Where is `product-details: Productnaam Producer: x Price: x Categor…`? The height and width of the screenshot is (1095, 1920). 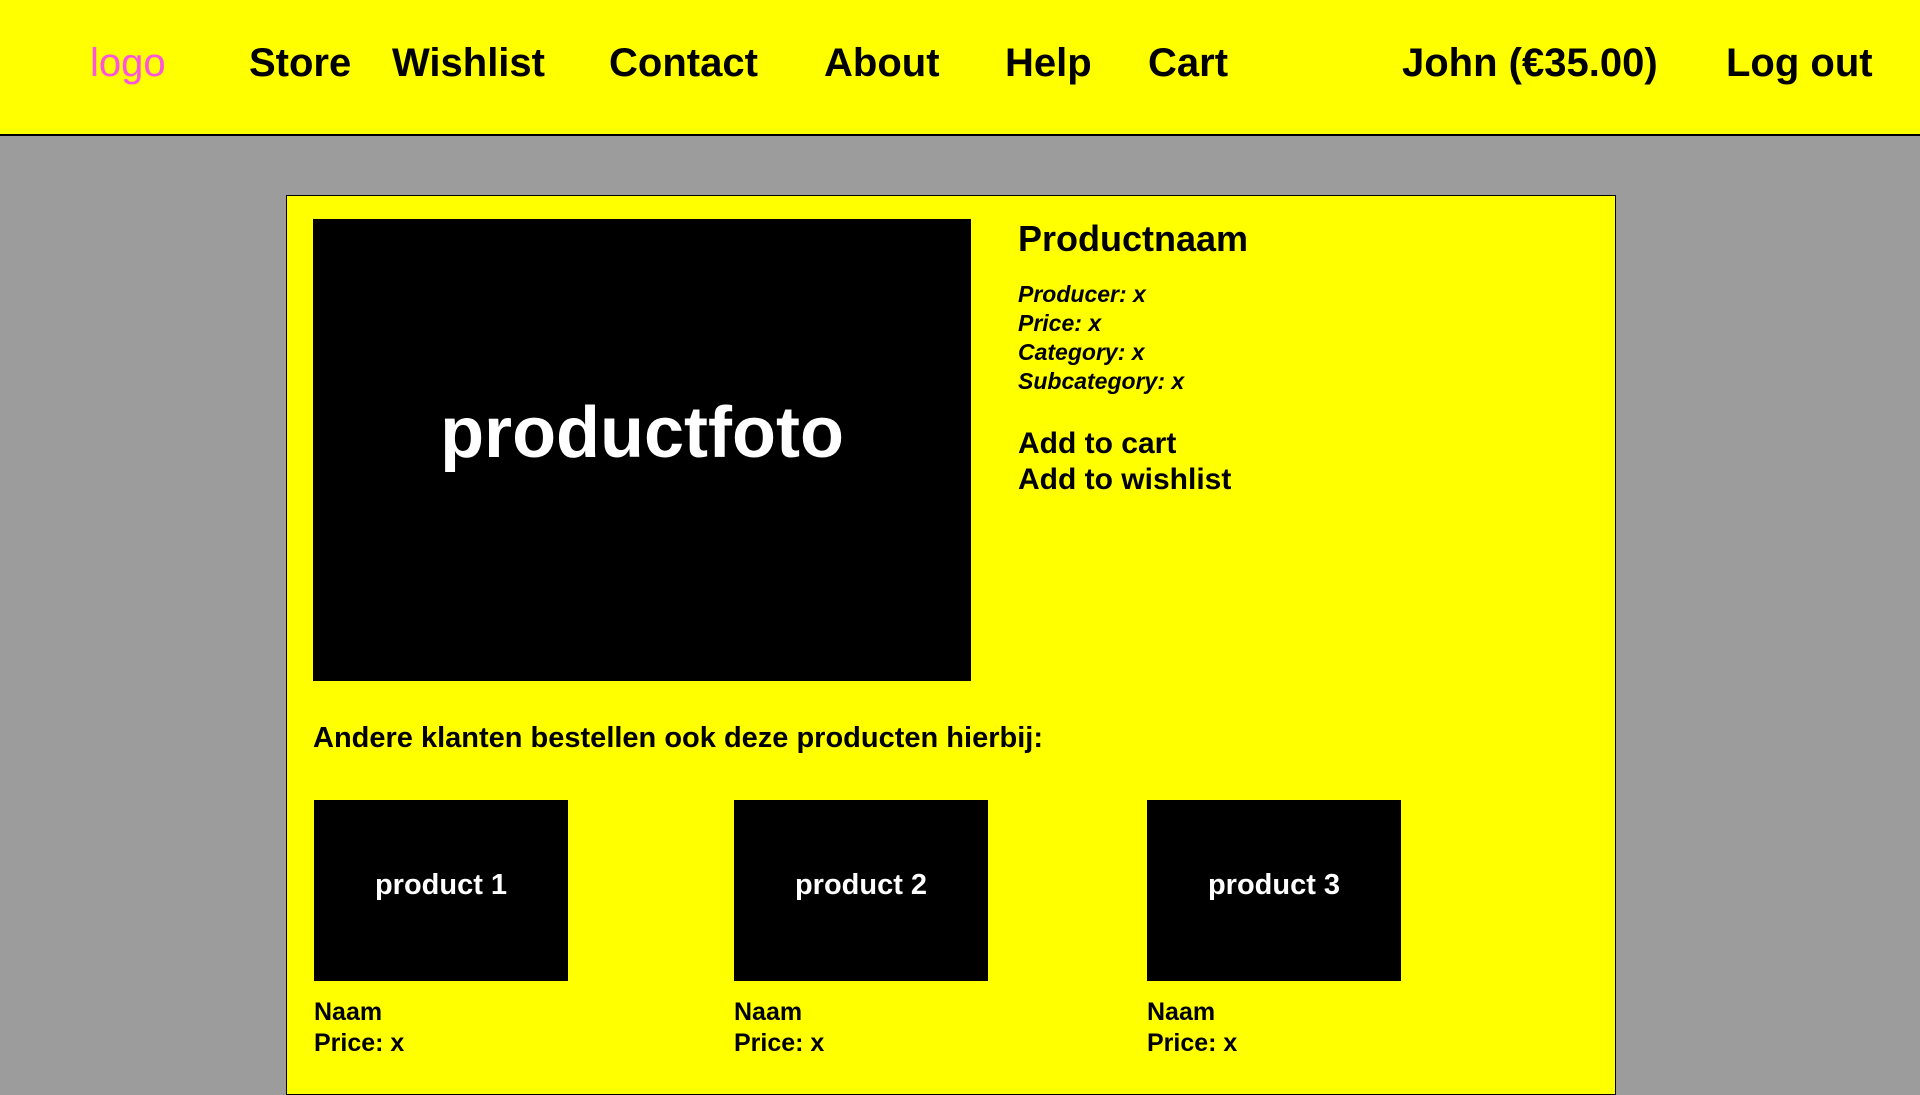 product-details: Productnaam Producer: x Price: x Categor… is located at coordinates (1298, 358).